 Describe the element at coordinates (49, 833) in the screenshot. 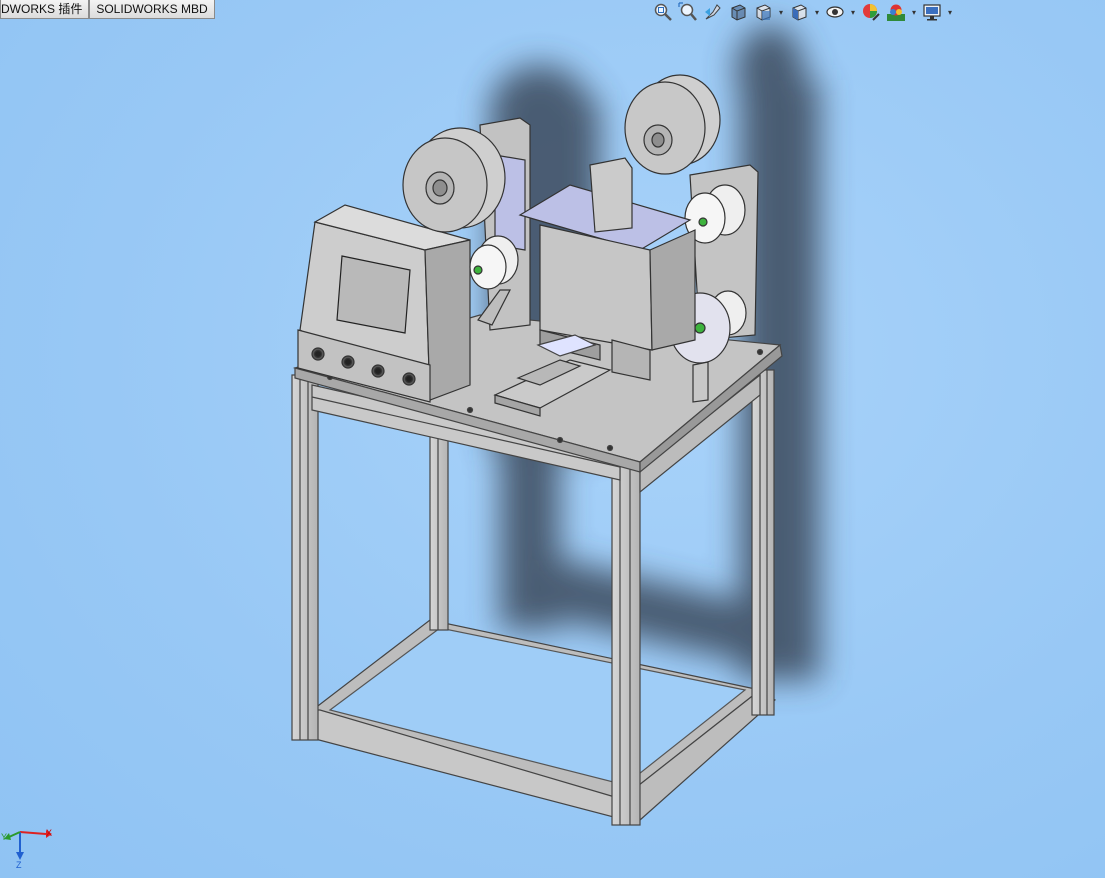

I see `triad-x-label: X` at that location.